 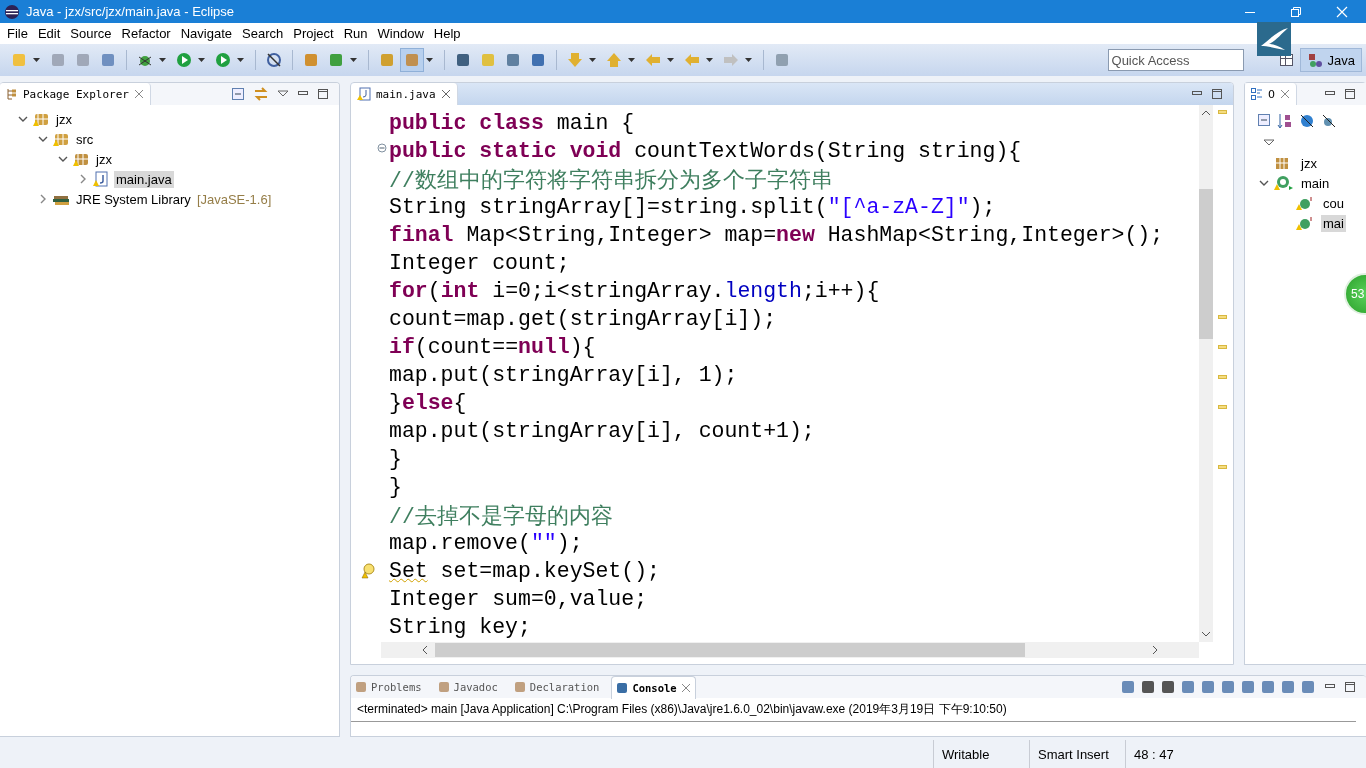 What do you see at coordinates (653, 687) in the screenshot?
I see `view-tab: Console` at bounding box center [653, 687].